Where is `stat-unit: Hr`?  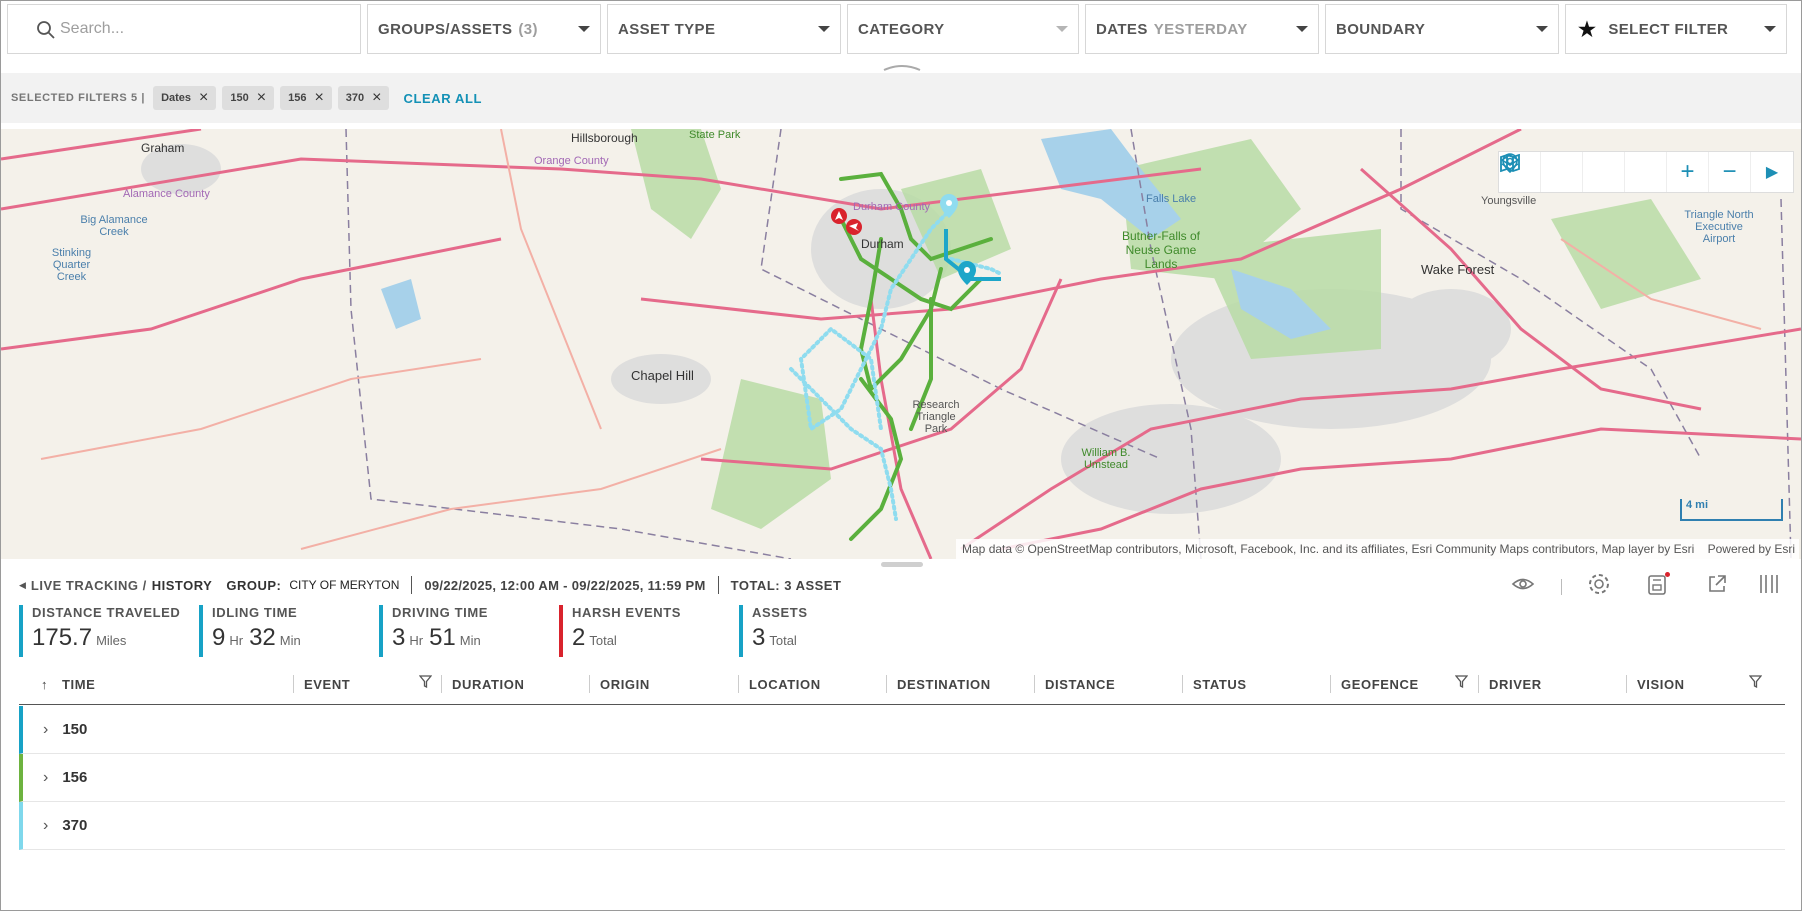 stat-unit: Hr is located at coordinates (236, 640).